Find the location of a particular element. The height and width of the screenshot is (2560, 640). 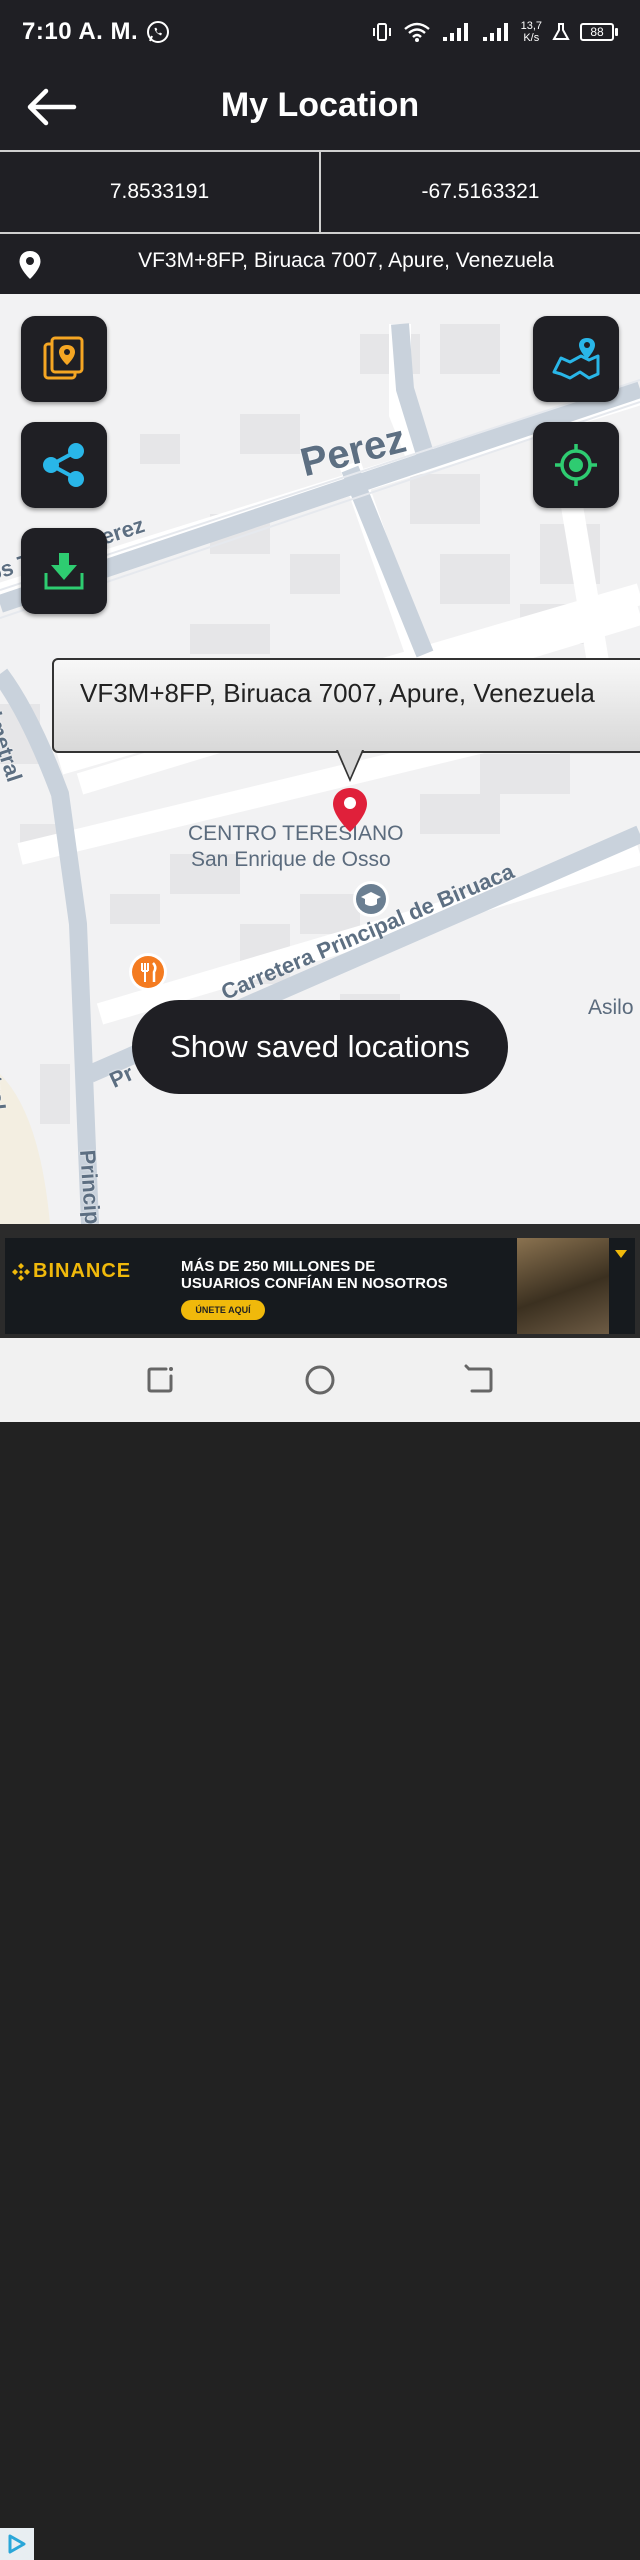

location-pin-icon is located at coordinates (30, 265).